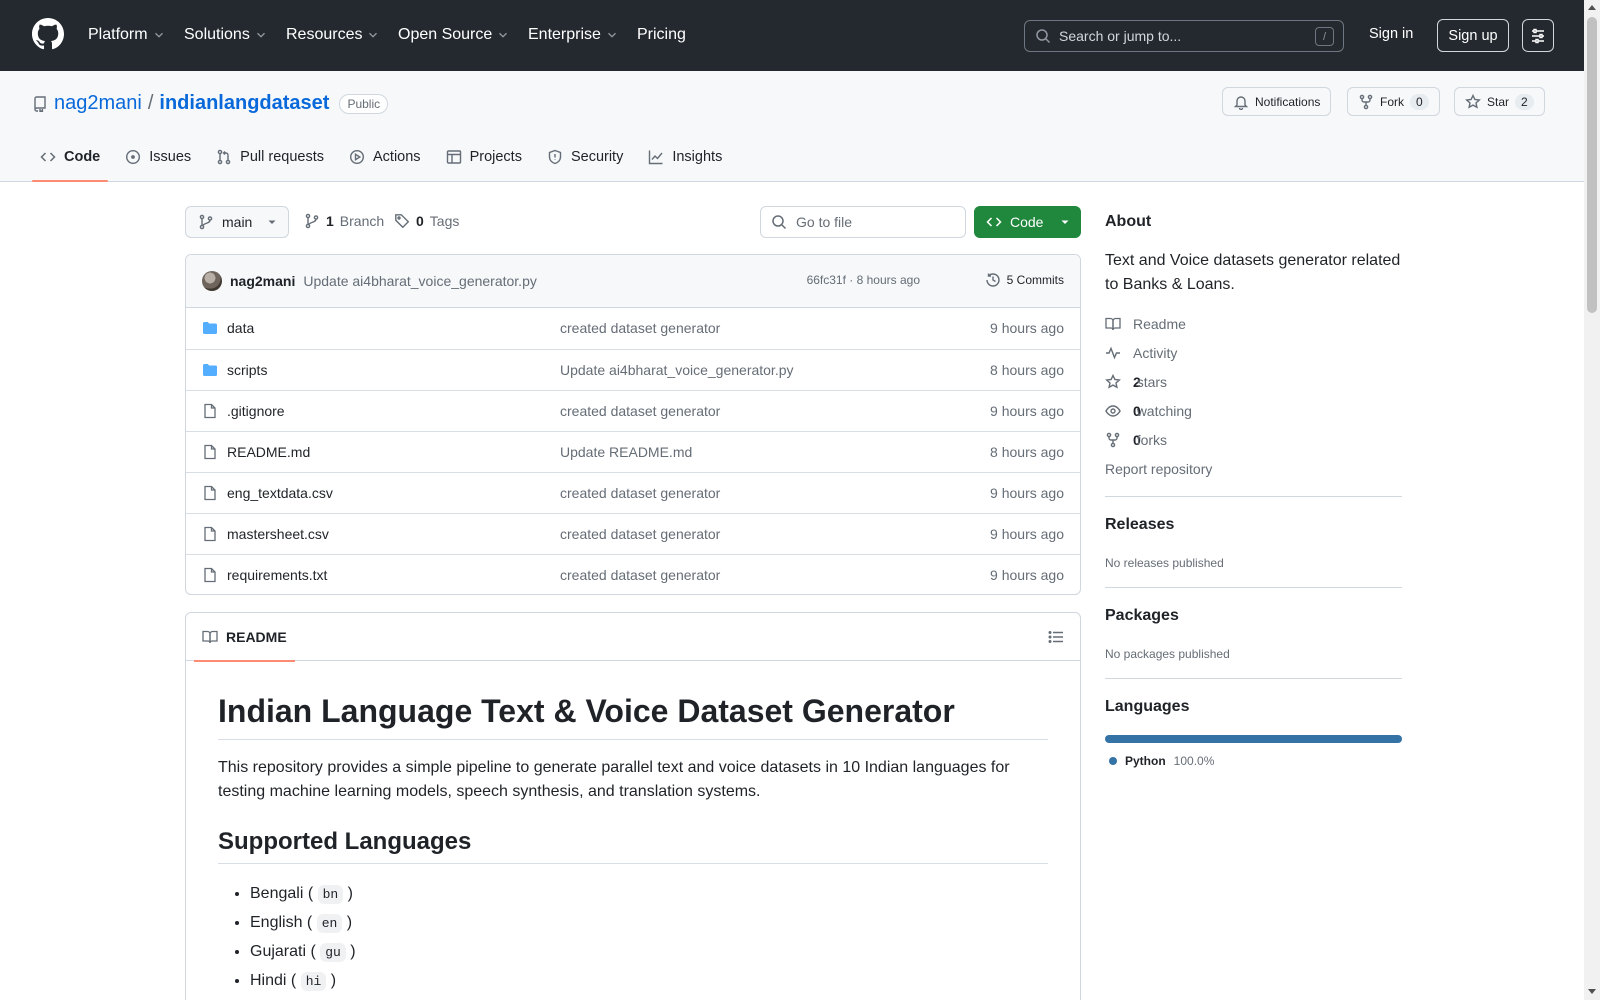  I want to click on repo-name-link: indianlangdataset, so click(244, 103).